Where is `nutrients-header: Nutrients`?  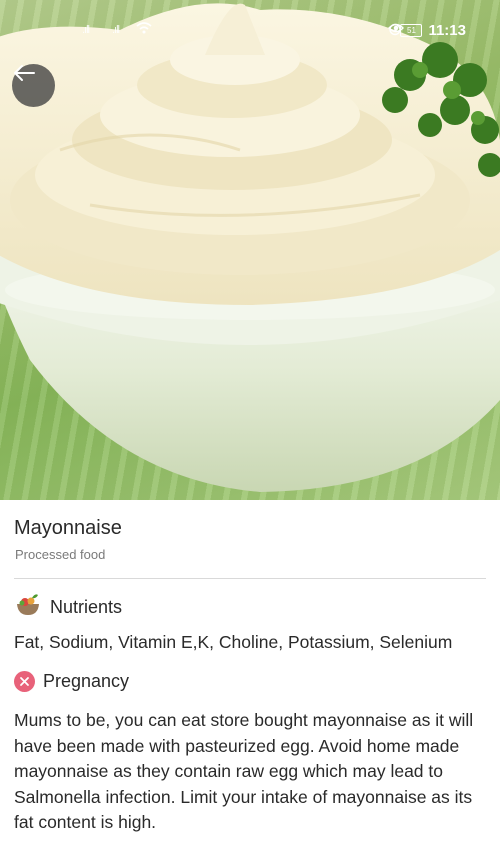
nutrients-header: Nutrients is located at coordinates (68, 607).